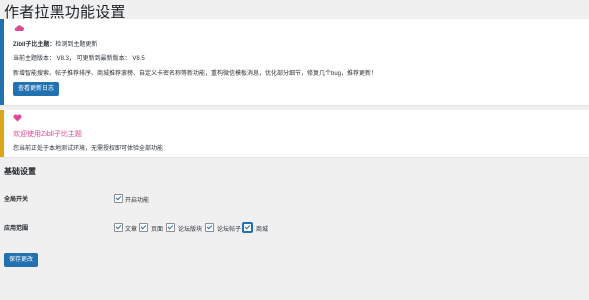 The width and height of the screenshot is (589, 300). I want to click on welcome-title: 欢迎使用Zibll子比主题, so click(47, 134).